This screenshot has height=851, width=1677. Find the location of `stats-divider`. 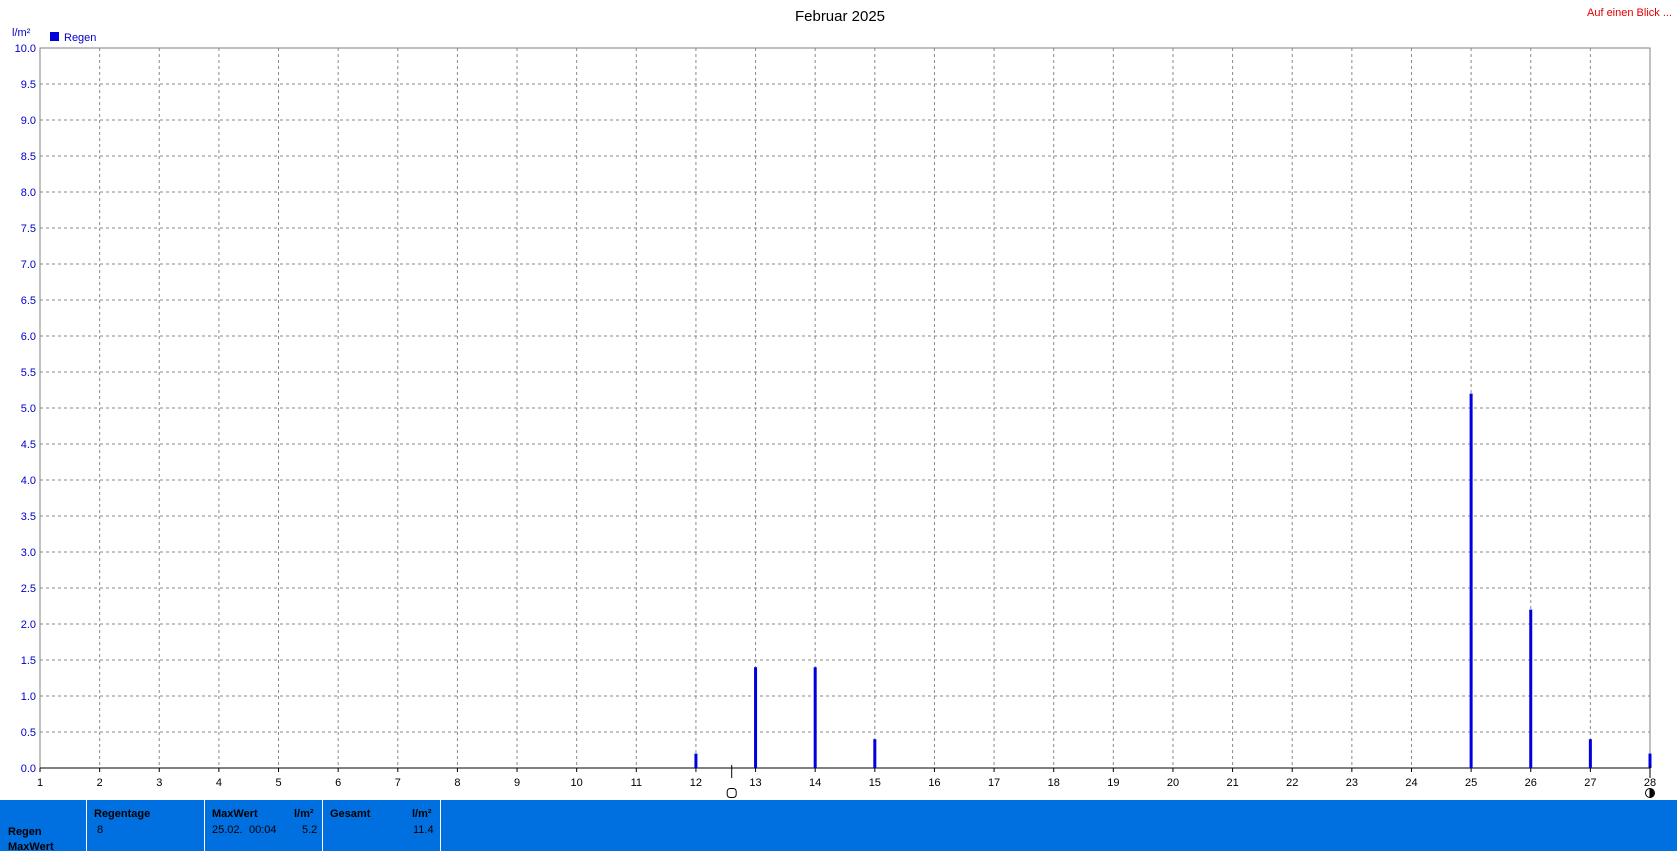

stats-divider is located at coordinates (441, 825).